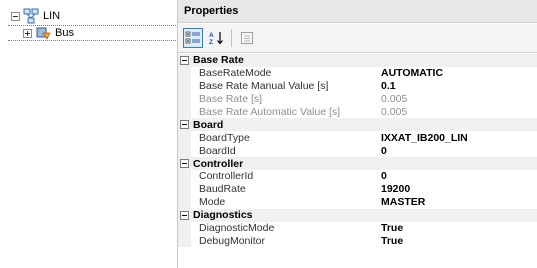  Describe the element at coordinates (357, 112) in the screenshot. I see `property-row: Base Rate Automatic Value [s] 0.005` at that location.